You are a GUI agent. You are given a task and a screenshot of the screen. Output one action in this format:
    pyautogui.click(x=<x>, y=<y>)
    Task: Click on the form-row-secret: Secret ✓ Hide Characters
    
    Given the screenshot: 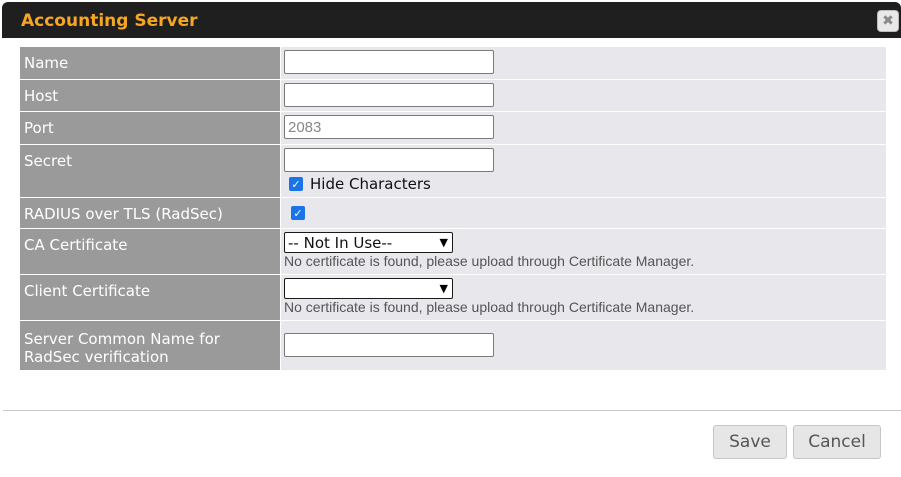 What is the action you would take?
    pyautogui.click(x=453, y=171)
    